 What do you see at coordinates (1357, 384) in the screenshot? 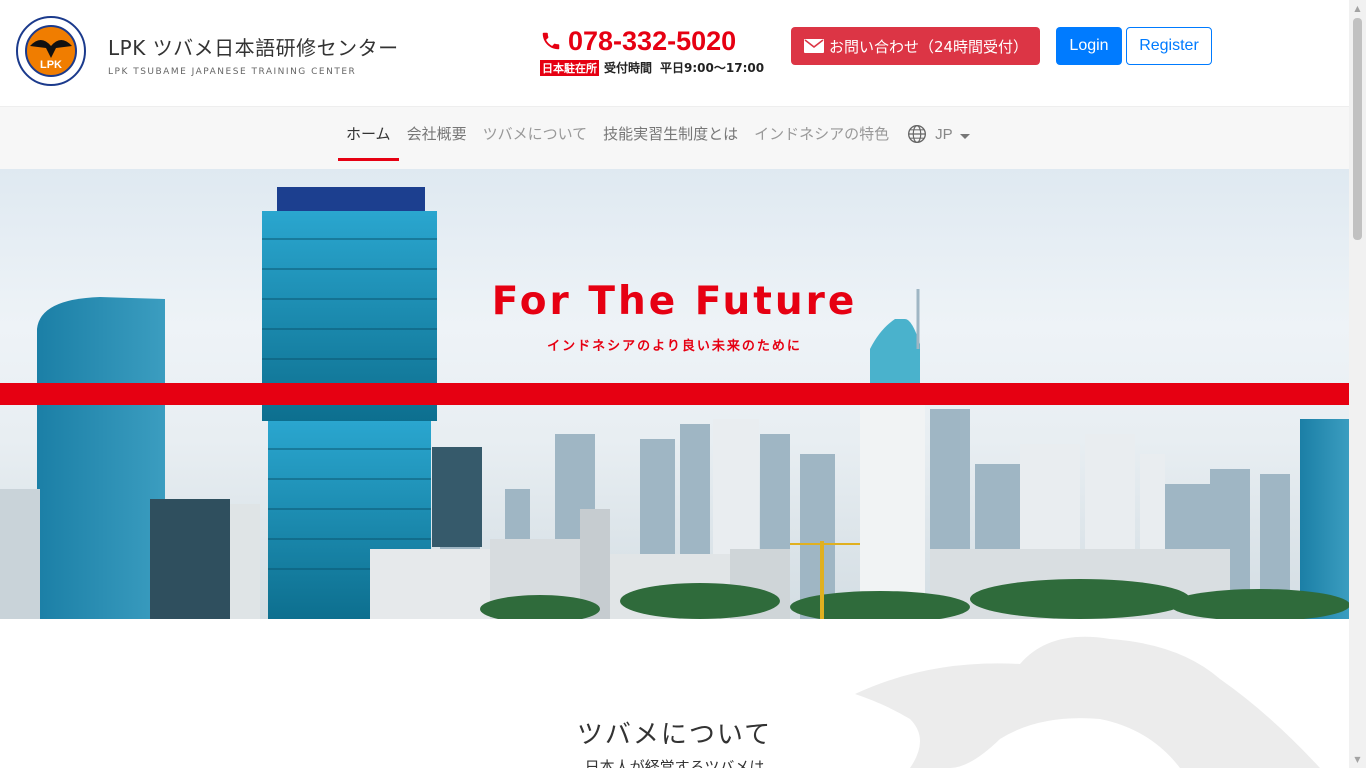
I see `vertical-scrollbar: ▲ ▼` at bounding box center [1357, 384].